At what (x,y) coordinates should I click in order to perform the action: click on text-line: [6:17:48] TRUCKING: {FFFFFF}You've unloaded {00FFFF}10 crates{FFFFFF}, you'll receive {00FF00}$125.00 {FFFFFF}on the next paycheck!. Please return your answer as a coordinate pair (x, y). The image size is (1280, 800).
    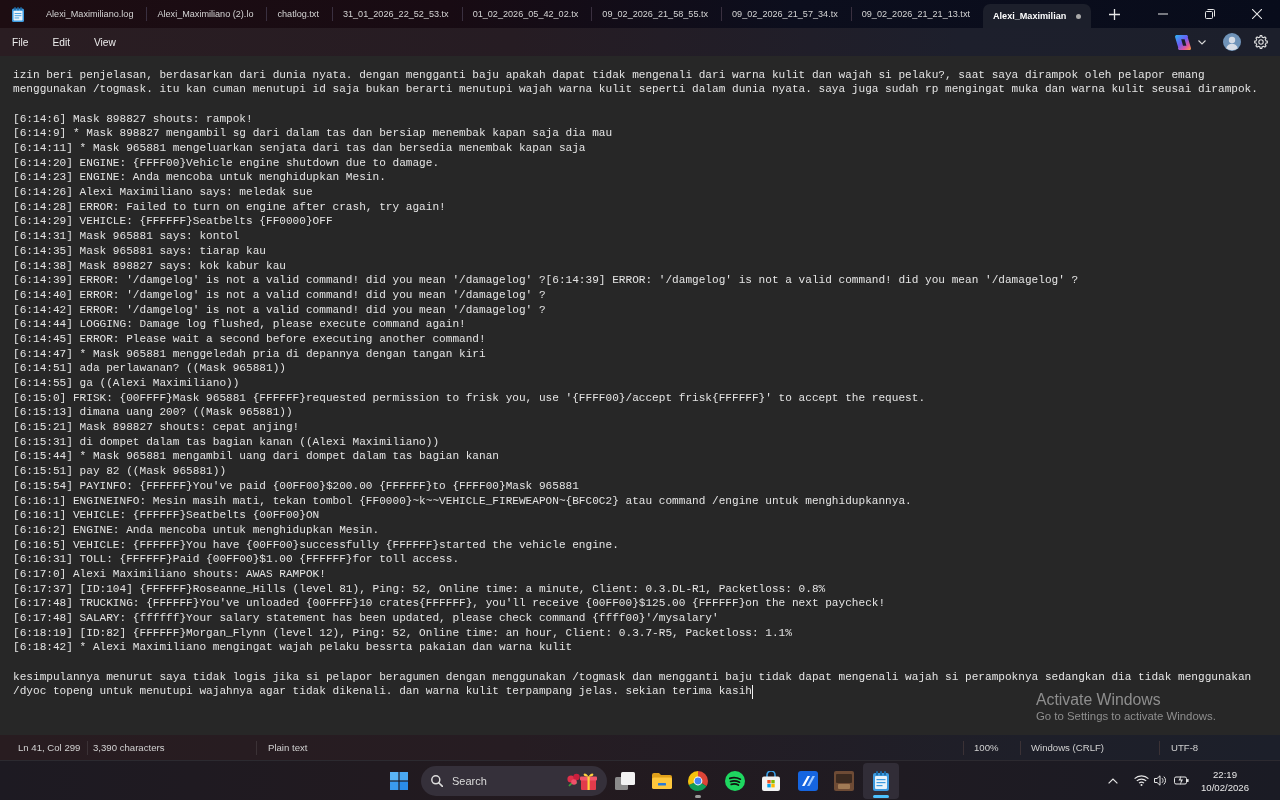
    Looking at the image, I should click on (449, 604).